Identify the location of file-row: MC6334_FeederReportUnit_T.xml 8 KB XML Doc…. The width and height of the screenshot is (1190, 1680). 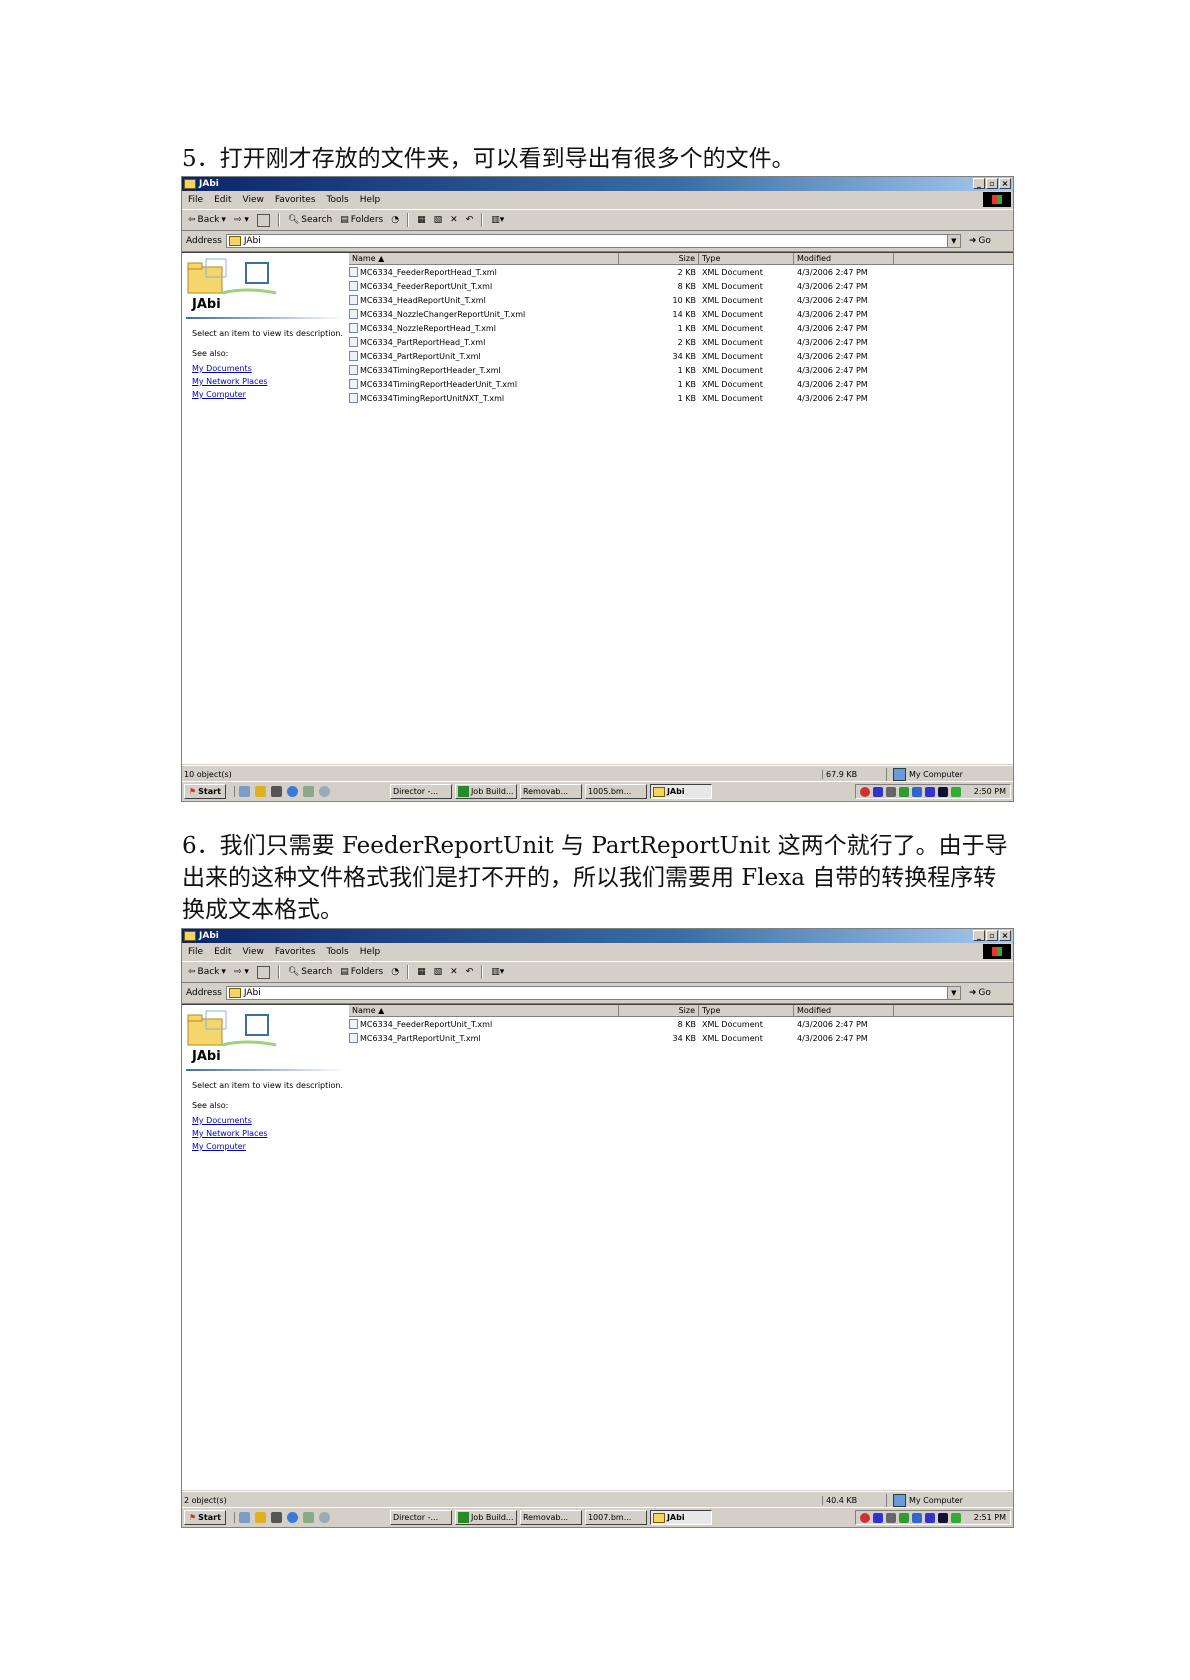
(681, 1024).